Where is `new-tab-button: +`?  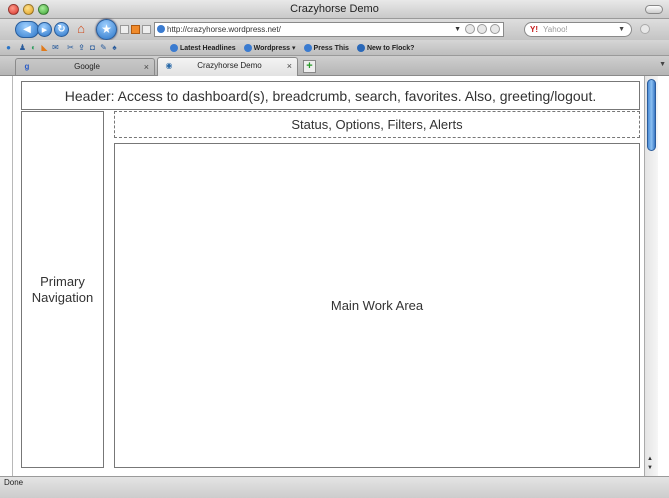
new-tab-button: + is located at coordinates (309, 66).